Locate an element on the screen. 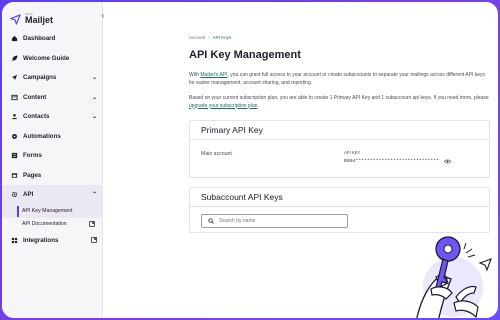  api-key-column-header: API KEY is located at coordinates (352, 152).